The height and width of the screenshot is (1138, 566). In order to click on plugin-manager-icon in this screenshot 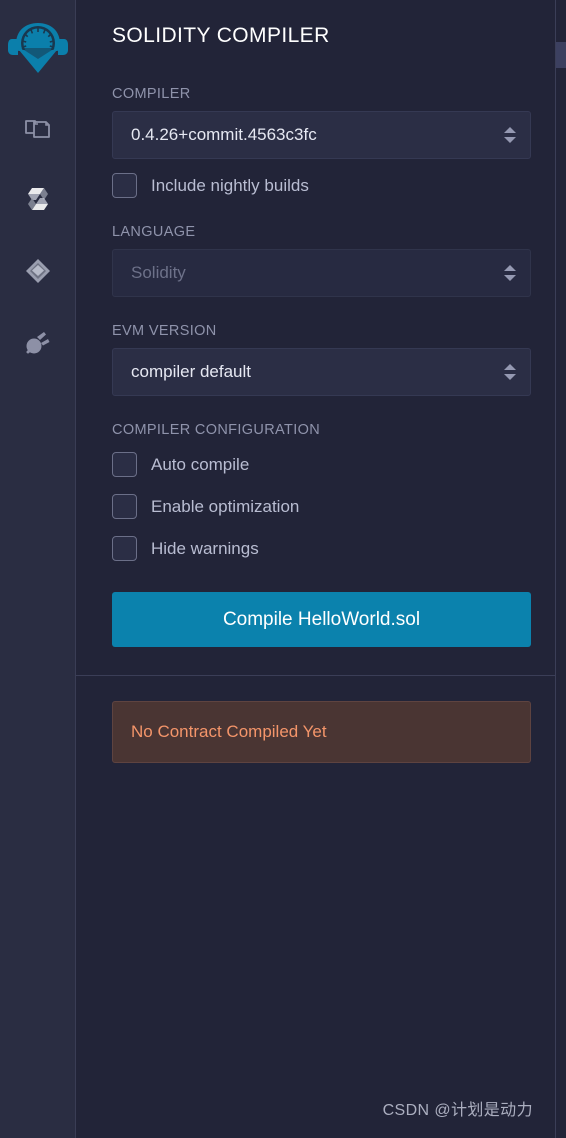, I will do `click(37, 343)`.